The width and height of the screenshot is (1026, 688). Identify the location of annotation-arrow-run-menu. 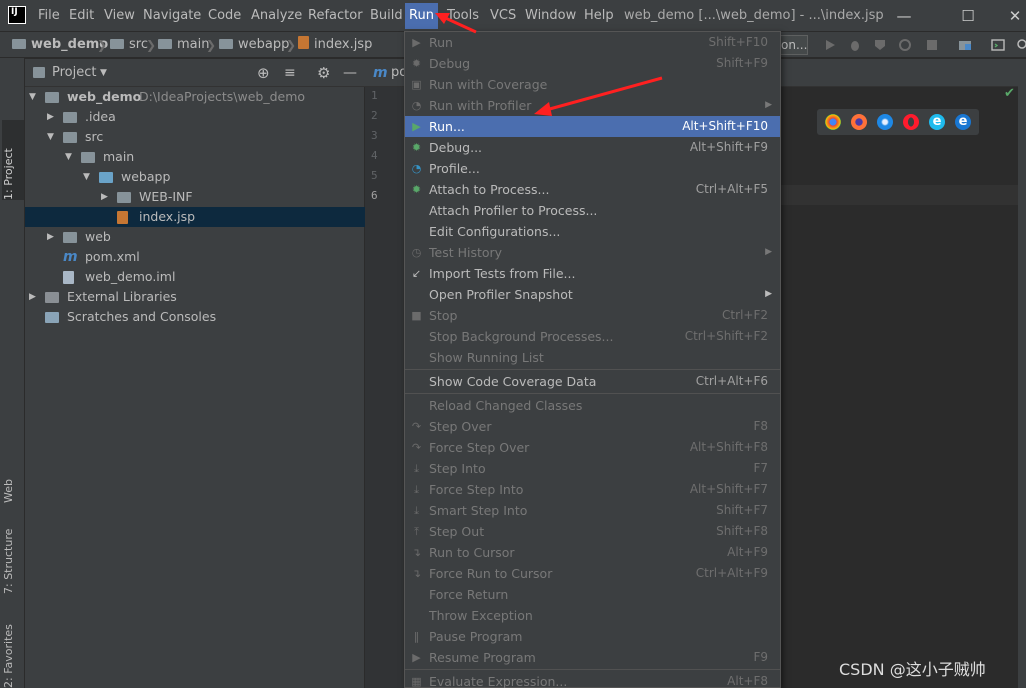
(456, 23).